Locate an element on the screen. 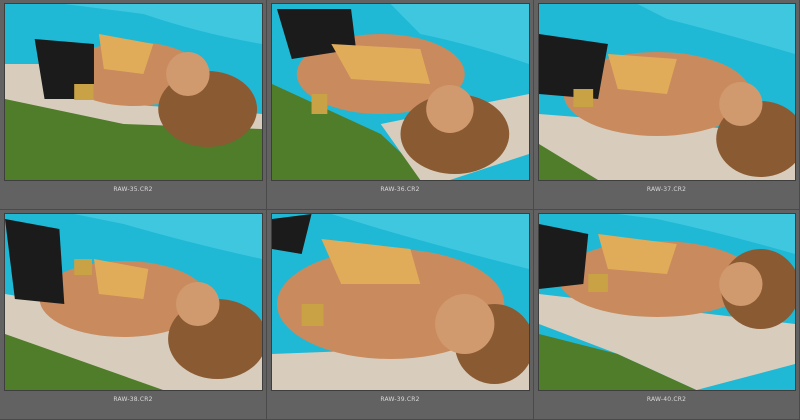  photo-filename: RAW-39.CR2 is located at coordinates (400, 399).